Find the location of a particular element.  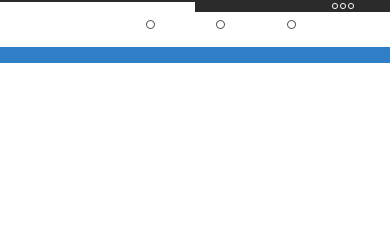

title-bar is located at coordinates (292, 6).